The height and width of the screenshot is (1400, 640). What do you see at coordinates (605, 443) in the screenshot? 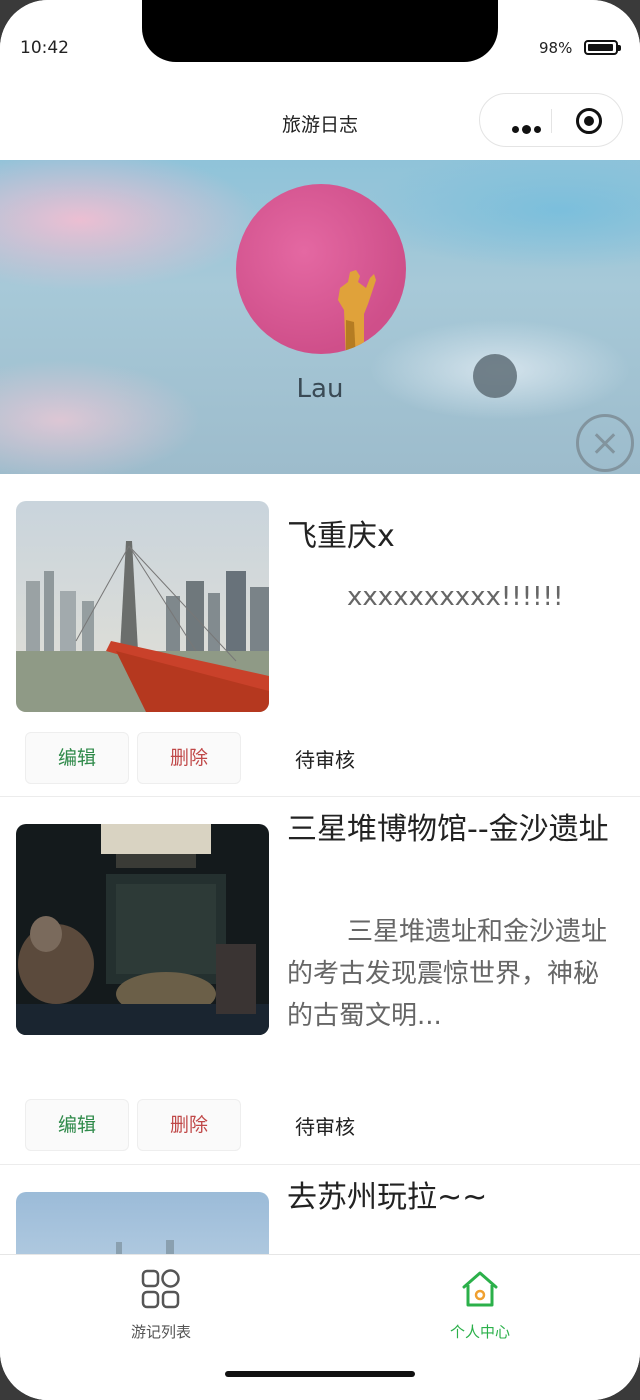
I see `close-icon` at bounding box center [605, 443].